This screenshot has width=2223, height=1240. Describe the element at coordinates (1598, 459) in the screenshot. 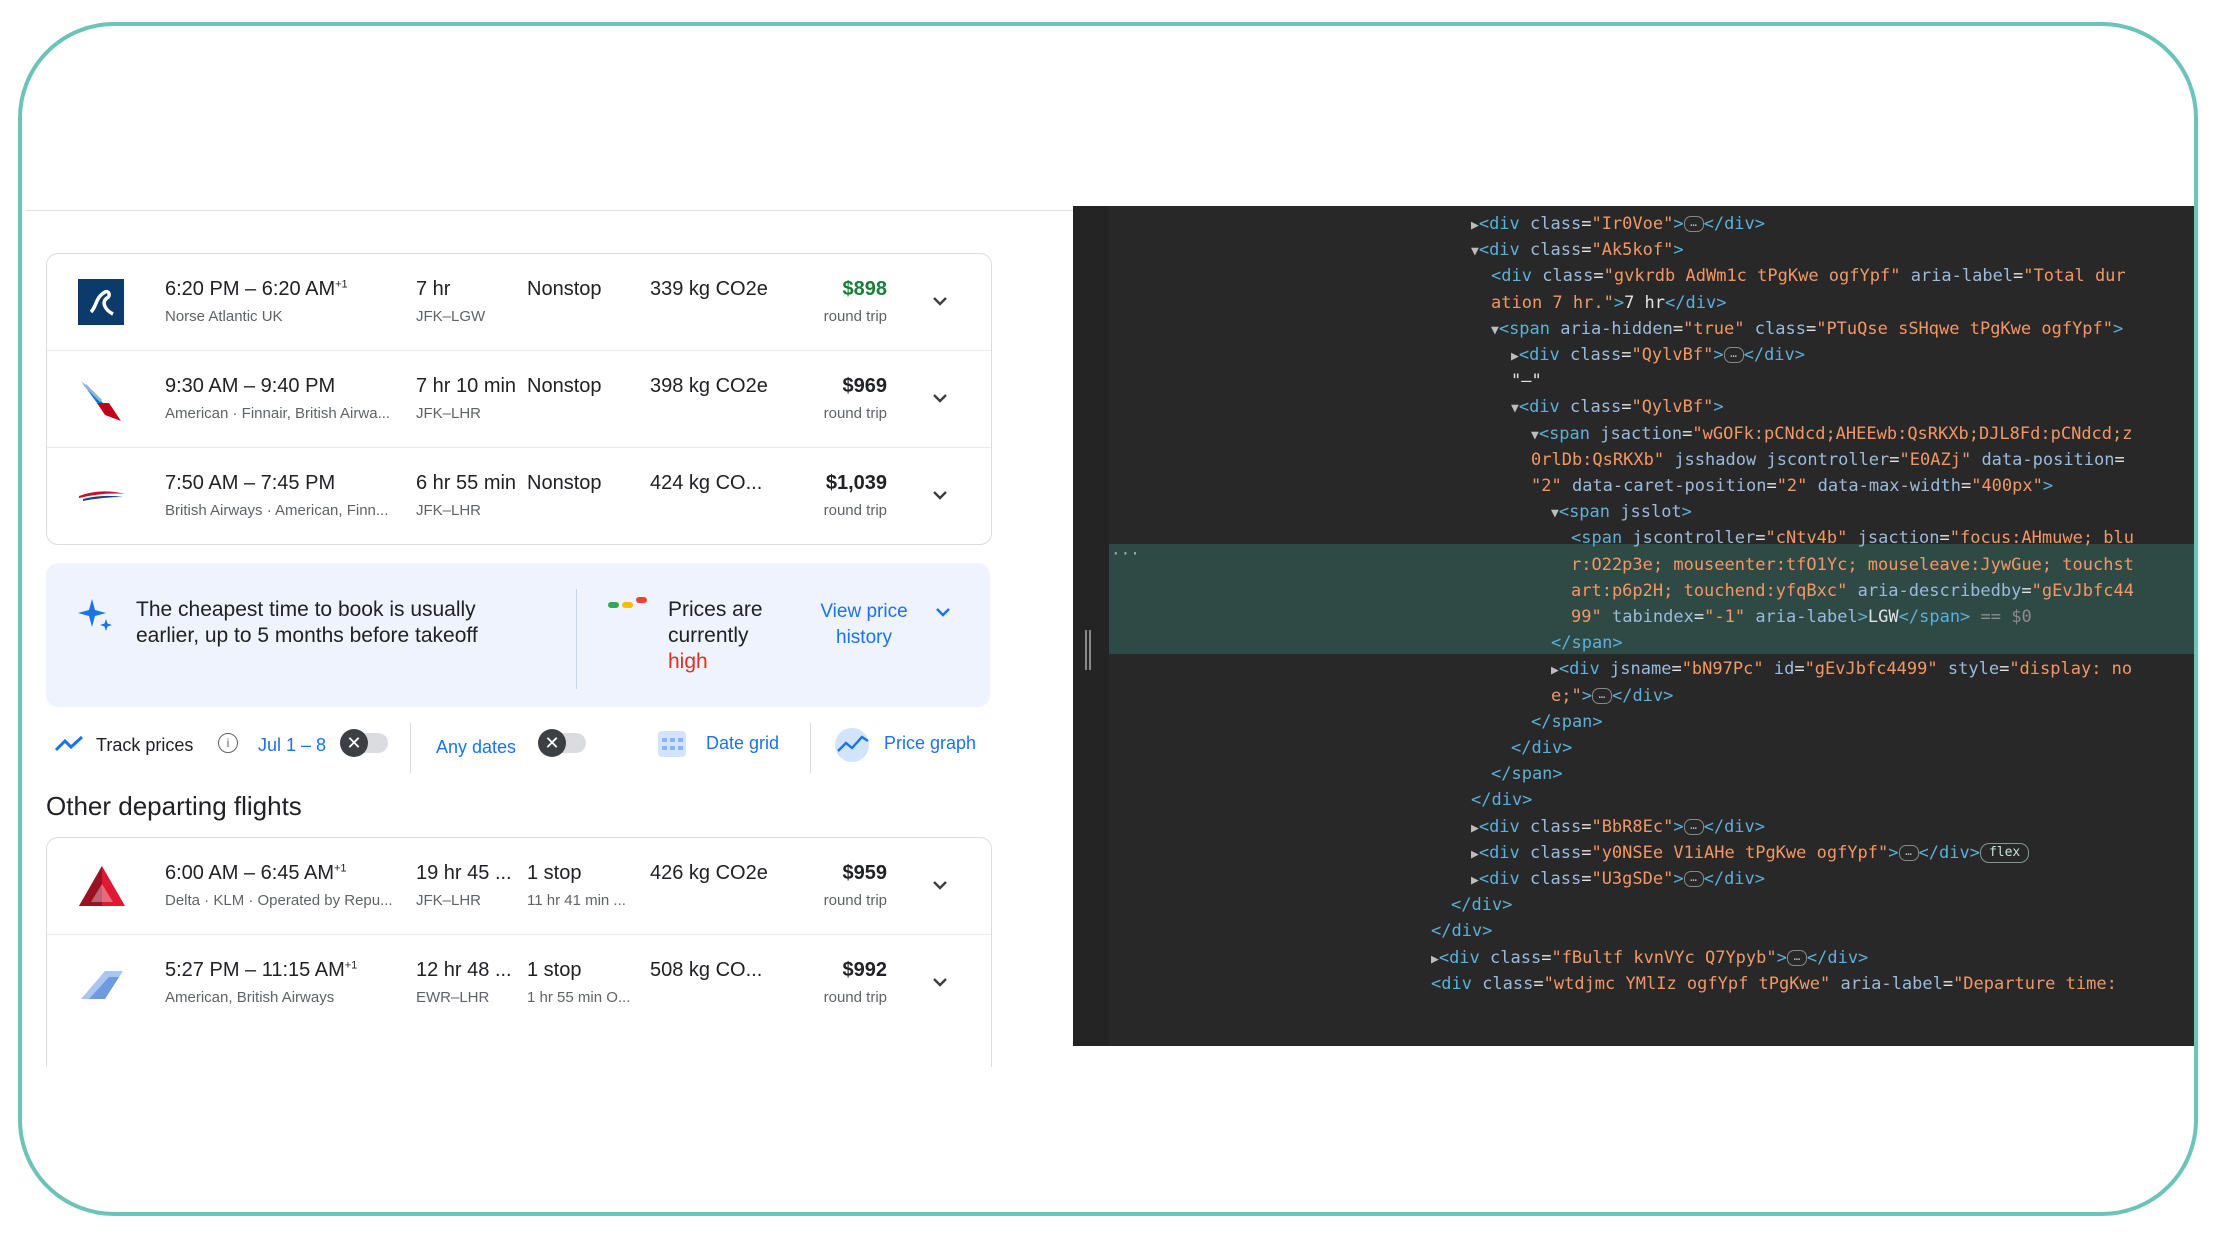

I see `dom-token: 0rlDb:QsRKXb"` at that location.